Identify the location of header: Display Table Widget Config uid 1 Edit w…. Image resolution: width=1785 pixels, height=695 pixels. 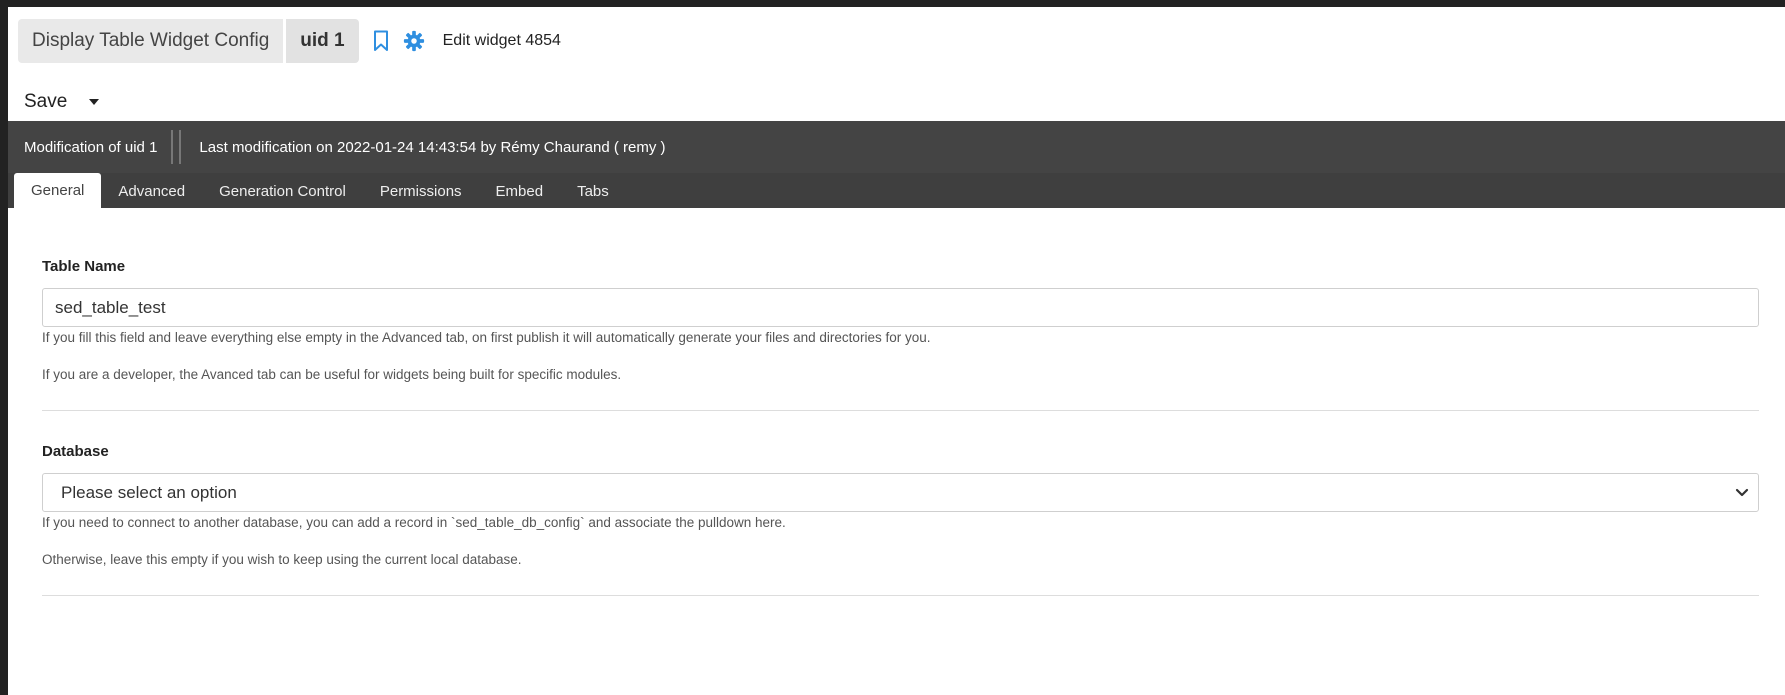
(289, 41).